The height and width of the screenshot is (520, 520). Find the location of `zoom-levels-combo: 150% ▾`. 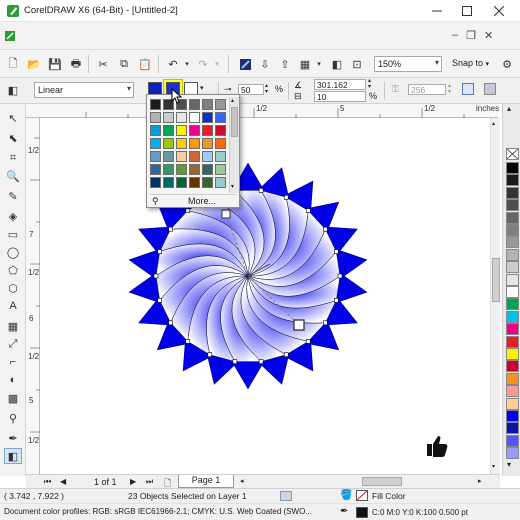

zoom-levels-combo: 150% ▾ is located at coordinates (408, 64).